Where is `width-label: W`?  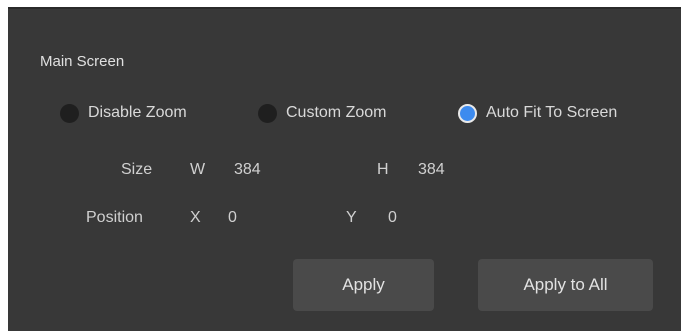 width-label: W is located at coordinates (198, 169).